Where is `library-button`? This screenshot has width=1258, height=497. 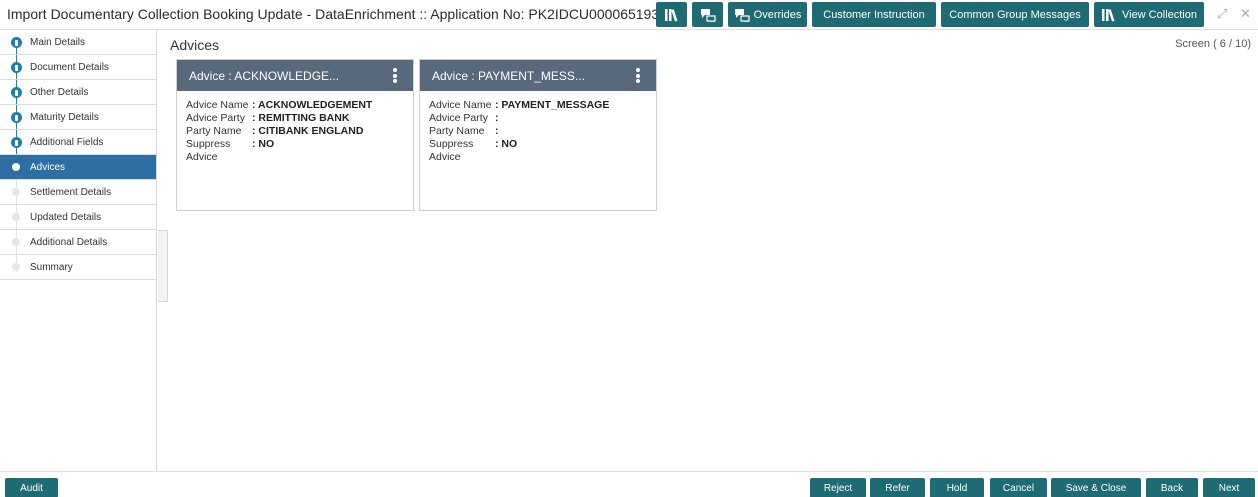
library-button is located at coordinates (671, 14).